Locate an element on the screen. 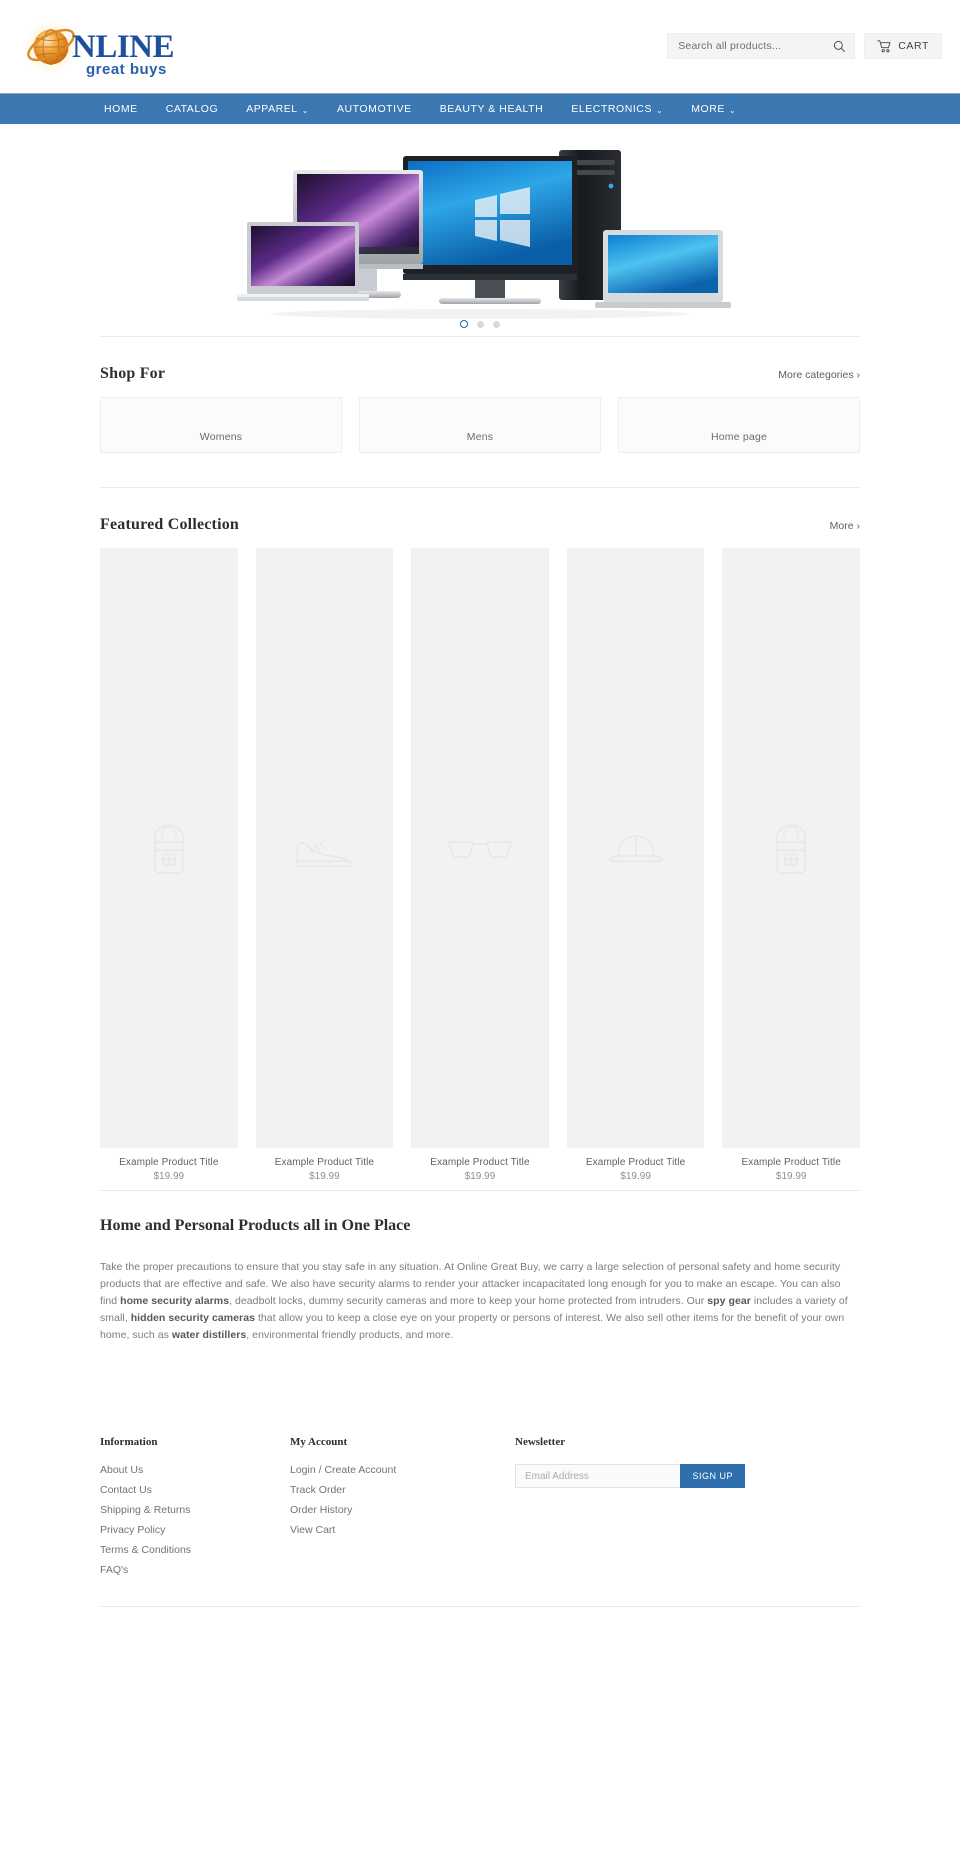 The height and width of the screenshot is (1875, 960). footer-link: Terms & Conditions is located at coordinates (195, 1550).